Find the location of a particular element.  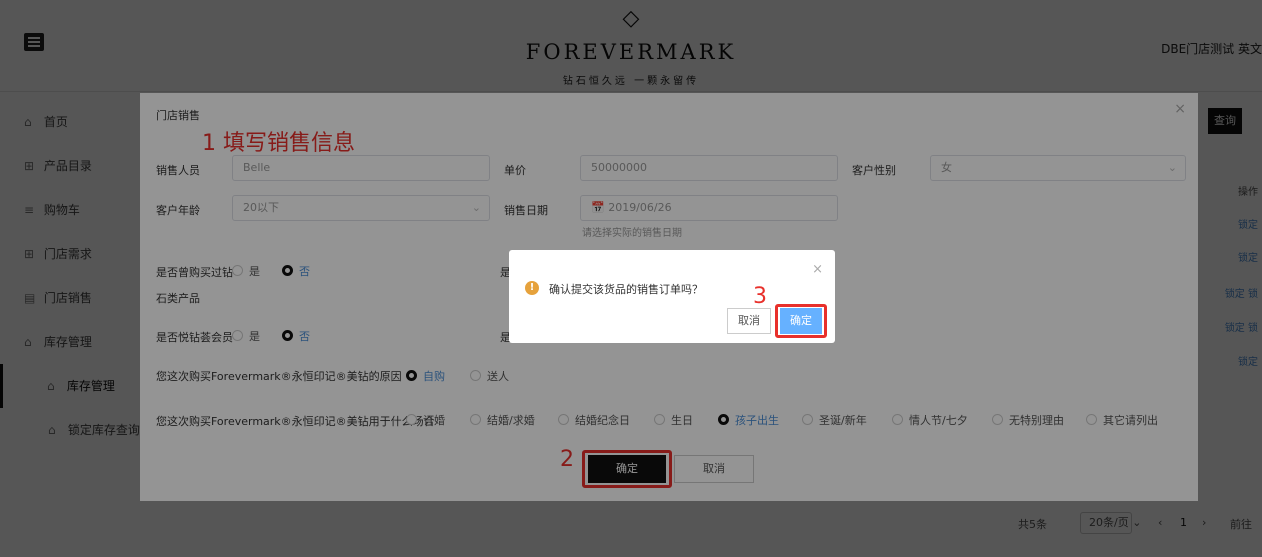

close-icon: × is located at coordinates (817, 269).